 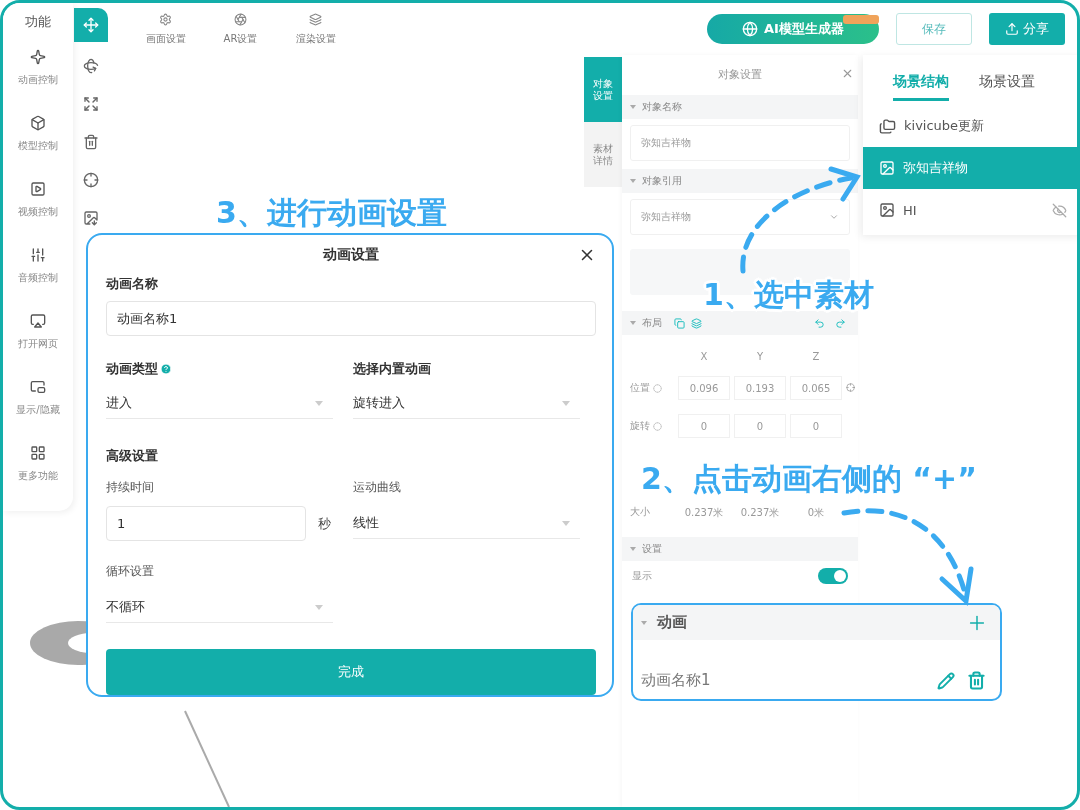 I want to click on sidebar-item: 音频控制, so click(x=38, y=278).